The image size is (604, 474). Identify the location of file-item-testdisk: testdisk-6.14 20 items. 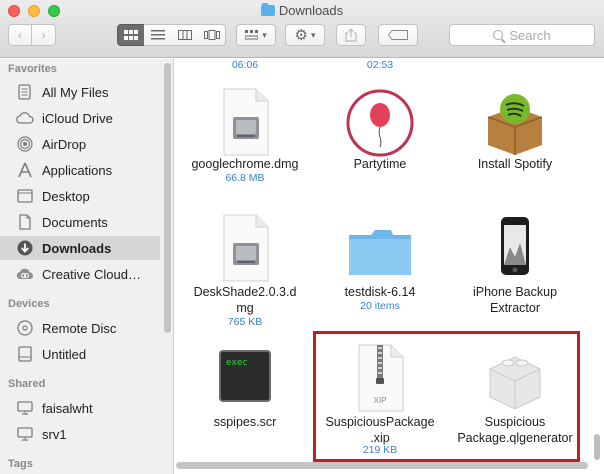
(380, 271).